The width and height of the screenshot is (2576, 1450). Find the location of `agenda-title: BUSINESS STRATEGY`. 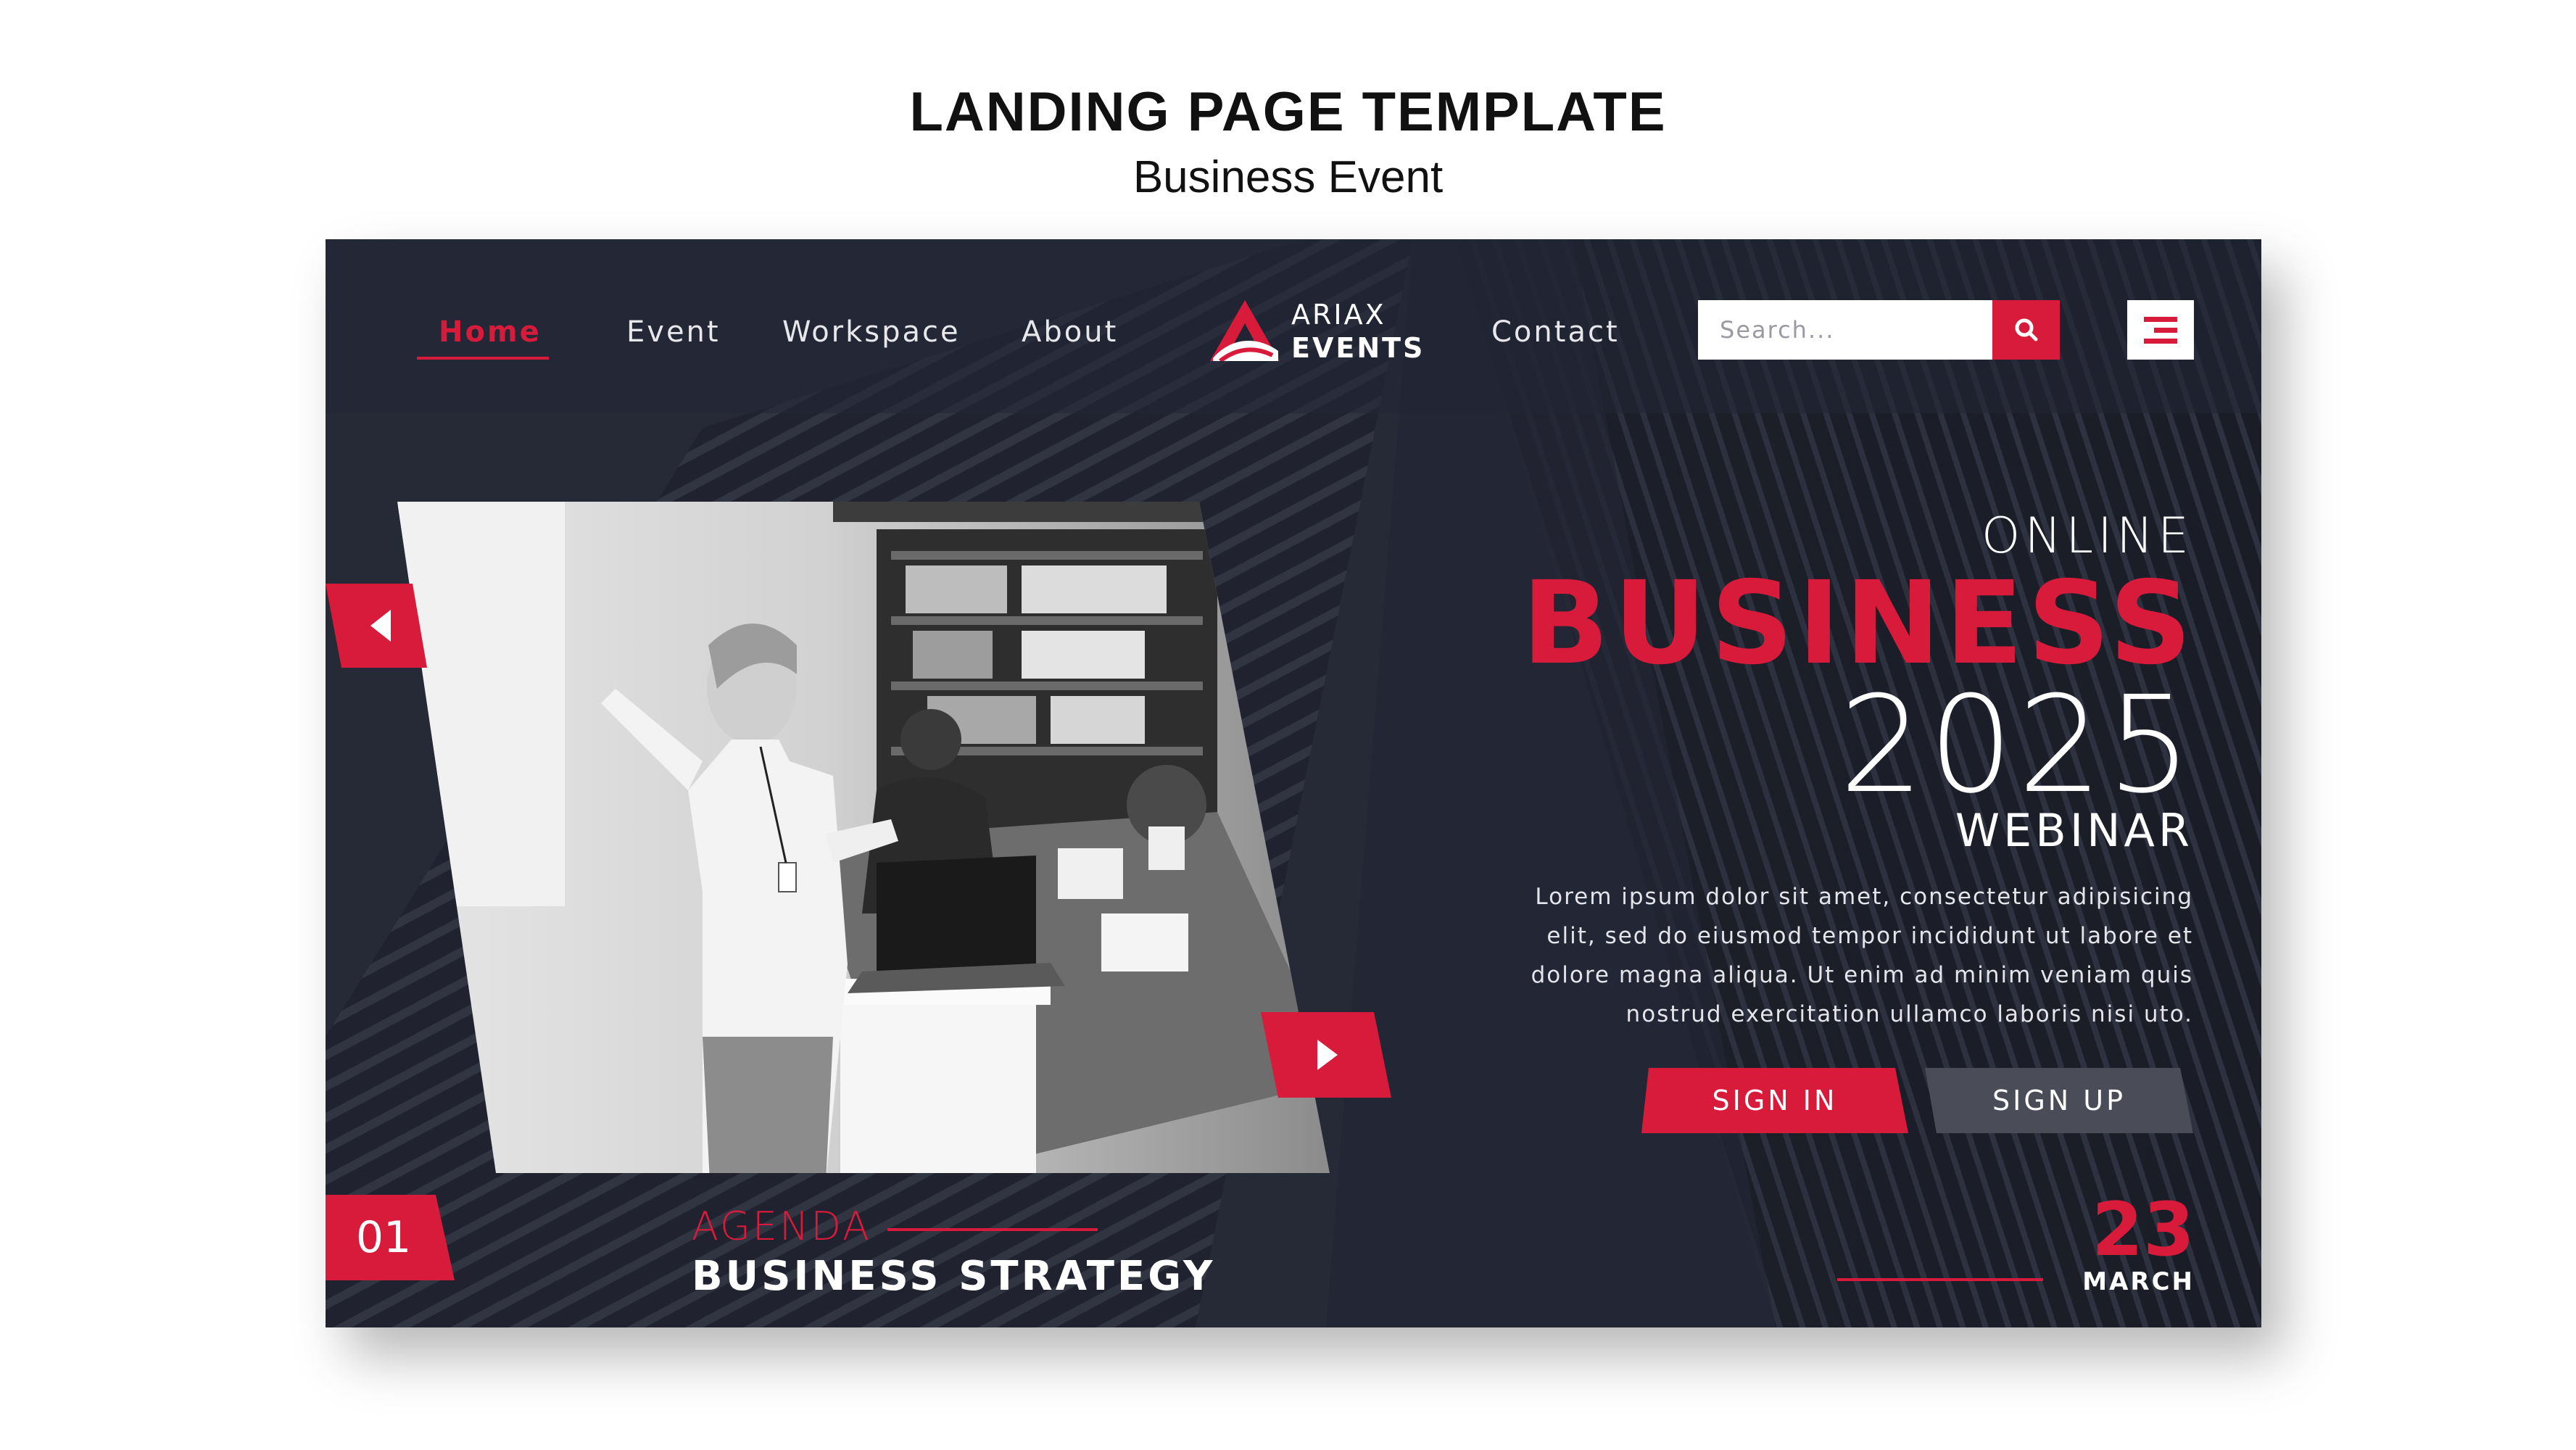

agenda-title: BUSINESS STRATEGY is located at coordinates (954, 1276).